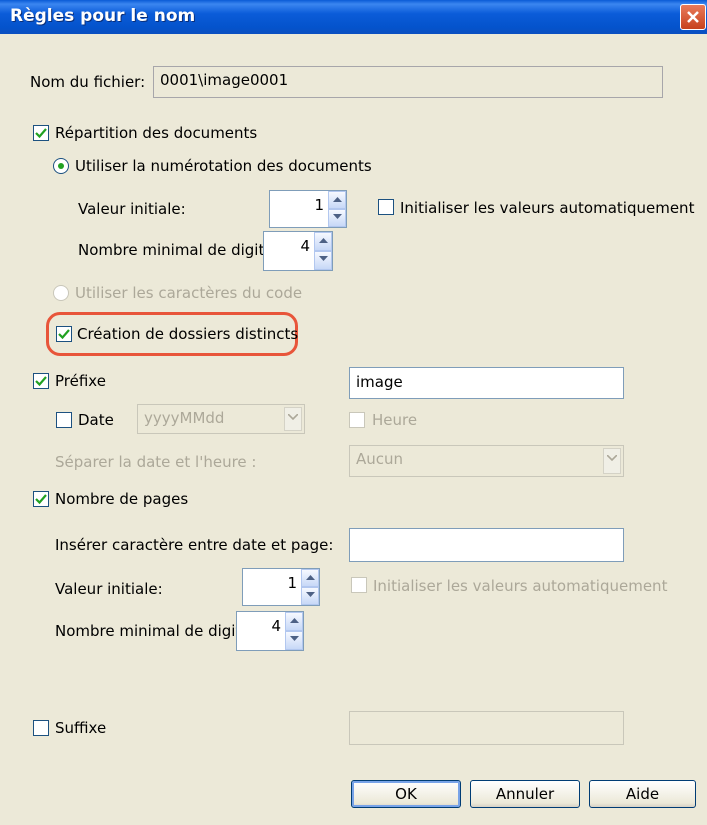  What do you see at coordinates (80, 381) in the screenshot?
I see `prefix-label: Préfixe` at bounding box center [80, 381].